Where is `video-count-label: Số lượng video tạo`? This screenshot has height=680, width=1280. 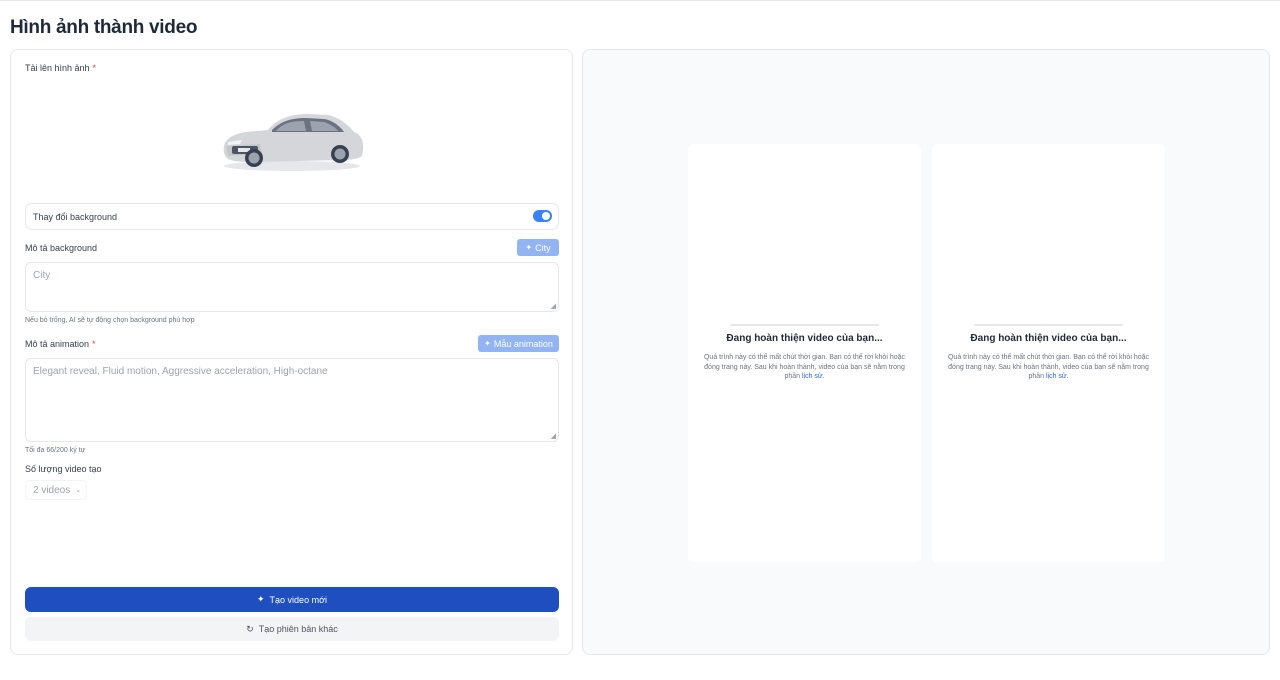 video-count-label: Số lượng video tạo is located at coordinates (63, 469).